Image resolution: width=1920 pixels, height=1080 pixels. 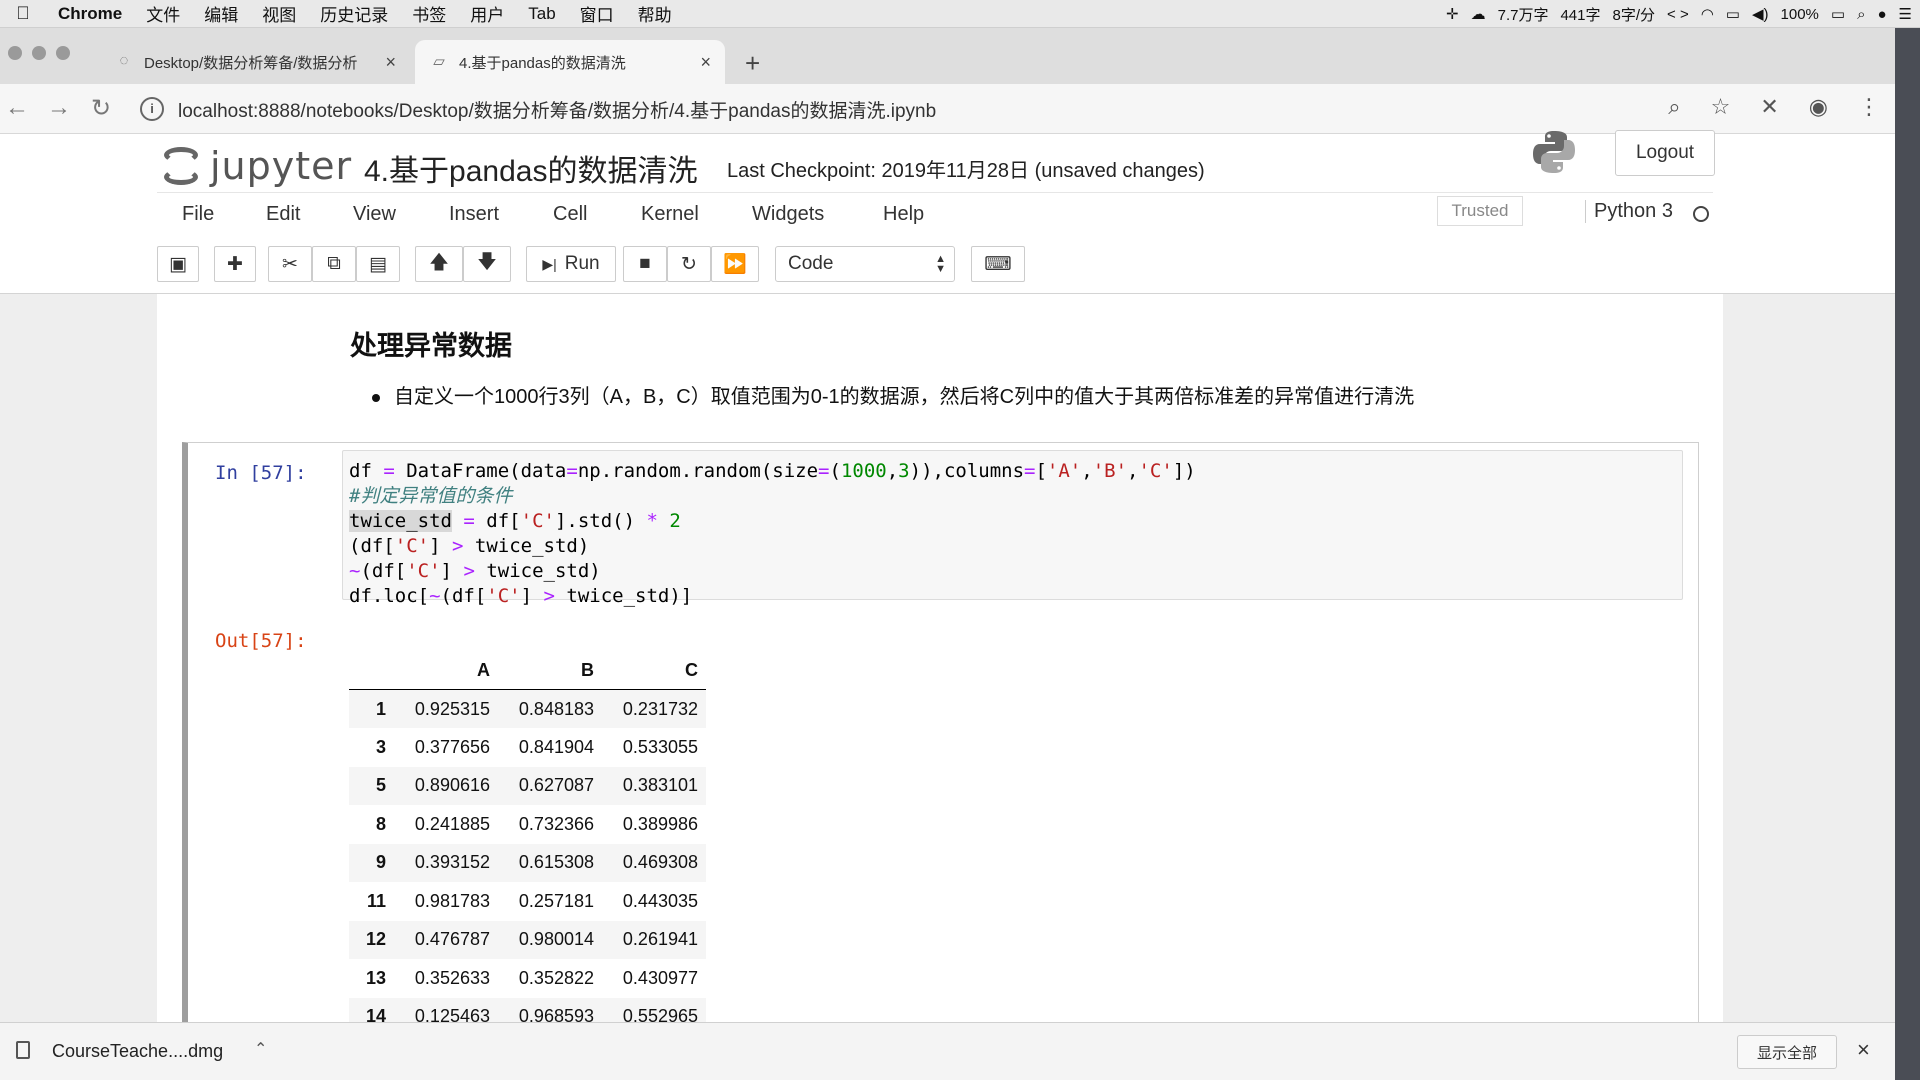 I want to click on menu-tab: Tab, so click(x=541, y=14).